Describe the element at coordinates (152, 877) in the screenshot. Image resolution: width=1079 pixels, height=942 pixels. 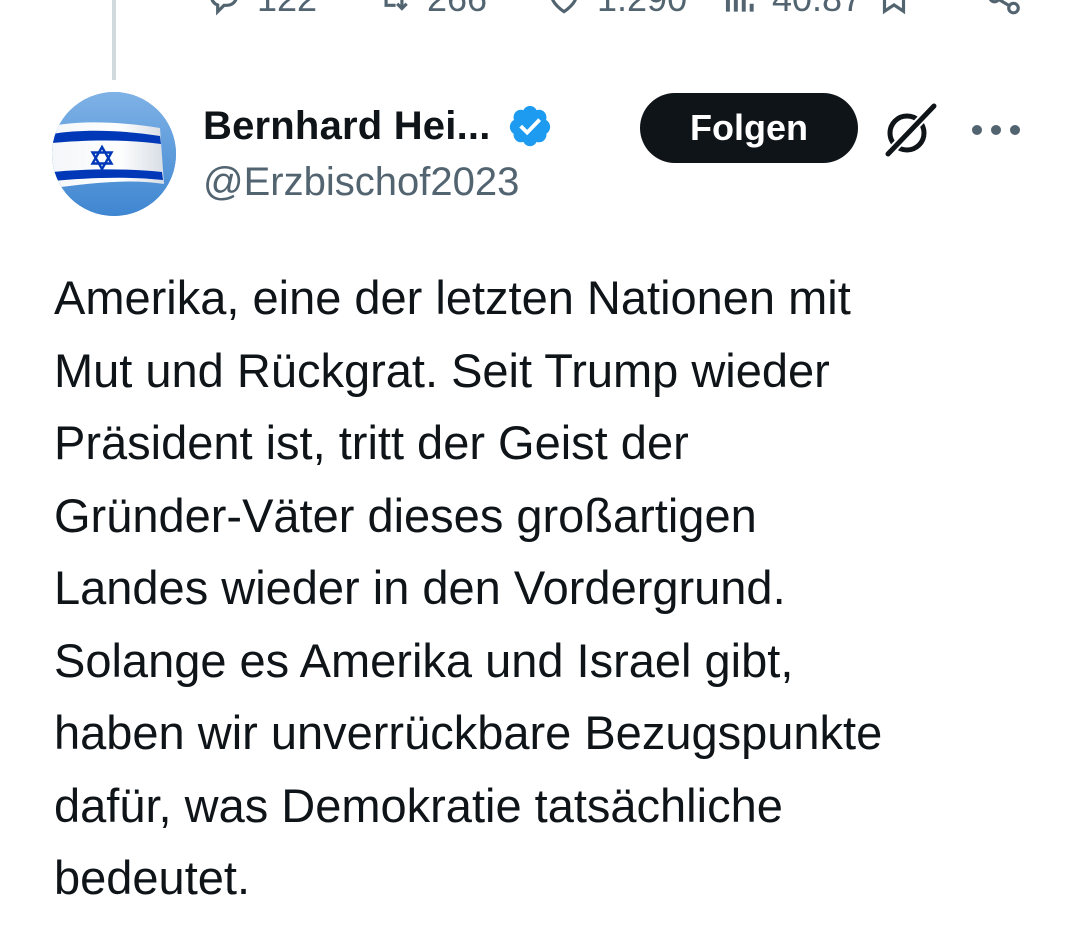
I see `tweet-text-line: bedeutet.` at that location.